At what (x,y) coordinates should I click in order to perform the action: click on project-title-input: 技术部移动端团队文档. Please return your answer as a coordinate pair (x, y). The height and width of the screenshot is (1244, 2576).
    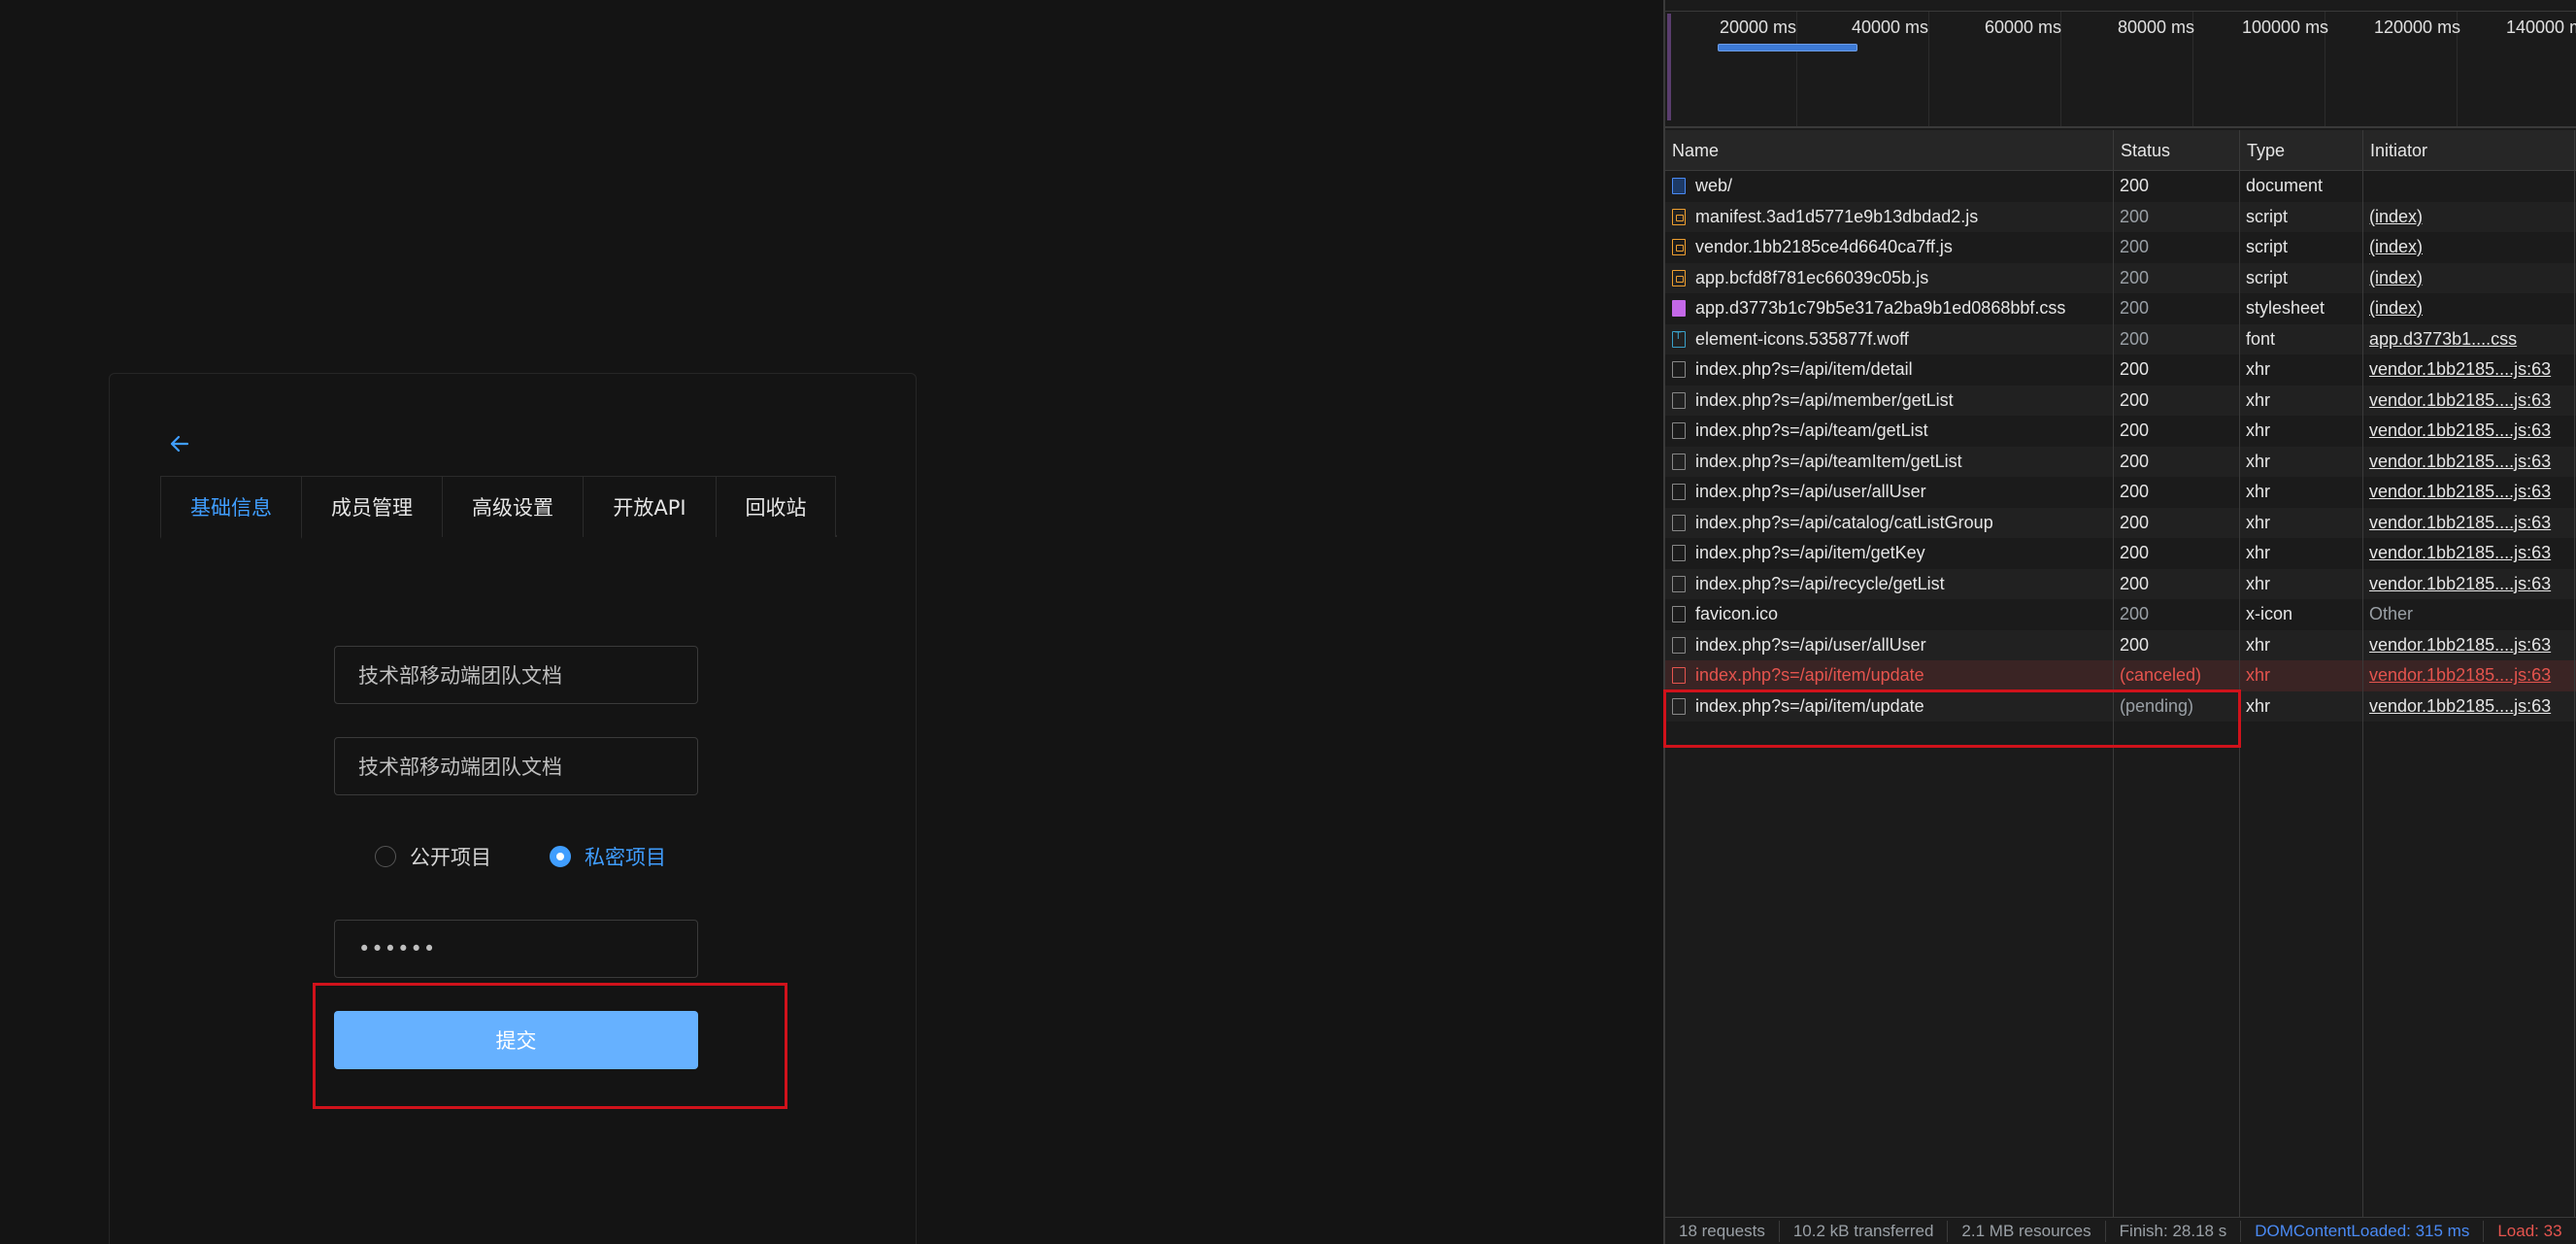
    Looking at the image, I should click on (516, 675).